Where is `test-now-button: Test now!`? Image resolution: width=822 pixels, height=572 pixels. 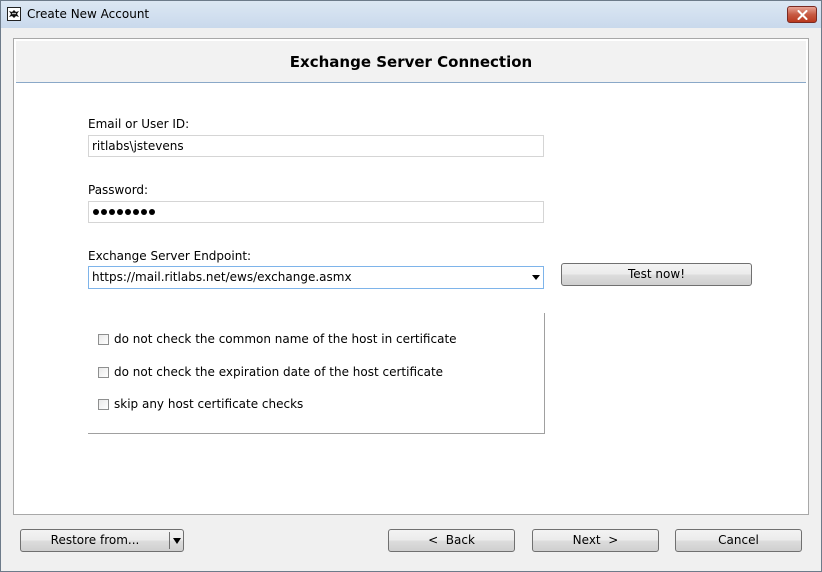 test-now-button: Test now! is located at coordinates (656, 274).